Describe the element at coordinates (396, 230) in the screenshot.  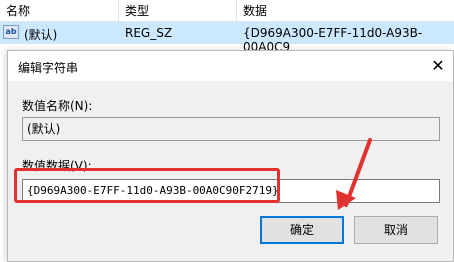
I see `cancel-button: 取消` at that location.